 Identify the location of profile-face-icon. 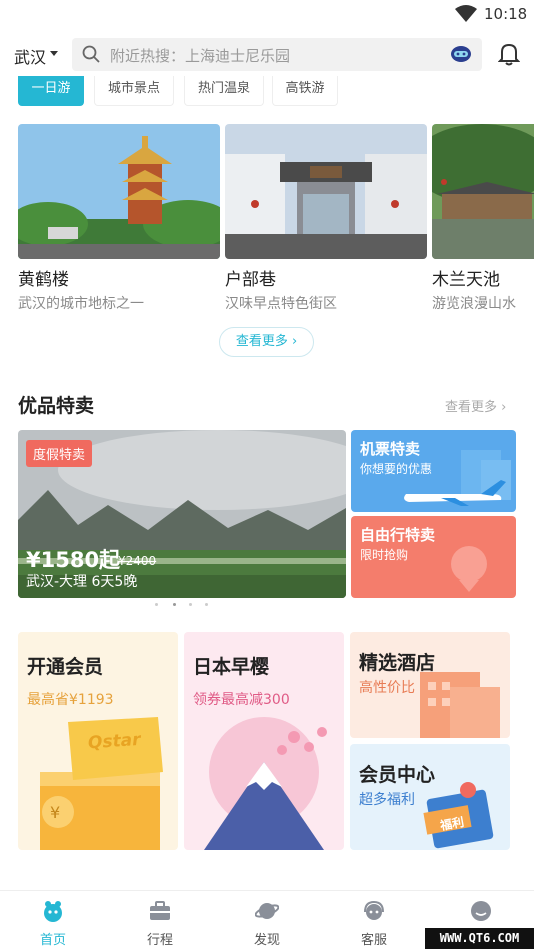
(481, 911).